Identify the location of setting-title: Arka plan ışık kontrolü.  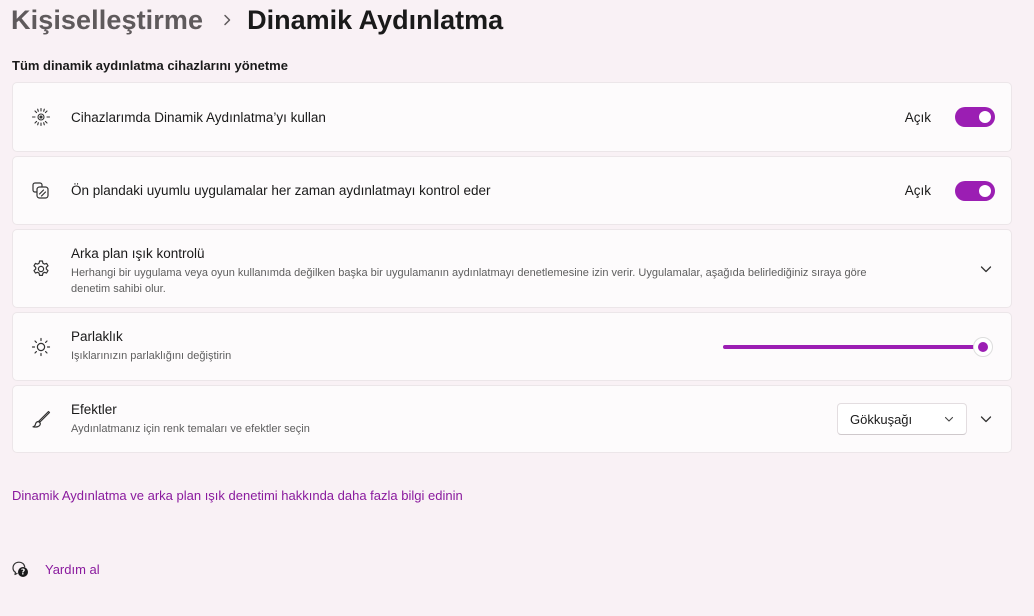
(138, 253).